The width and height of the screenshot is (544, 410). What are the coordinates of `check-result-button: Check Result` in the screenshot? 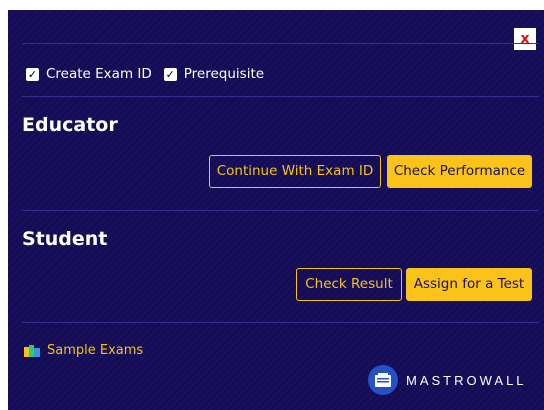 It's located at (349, 284).